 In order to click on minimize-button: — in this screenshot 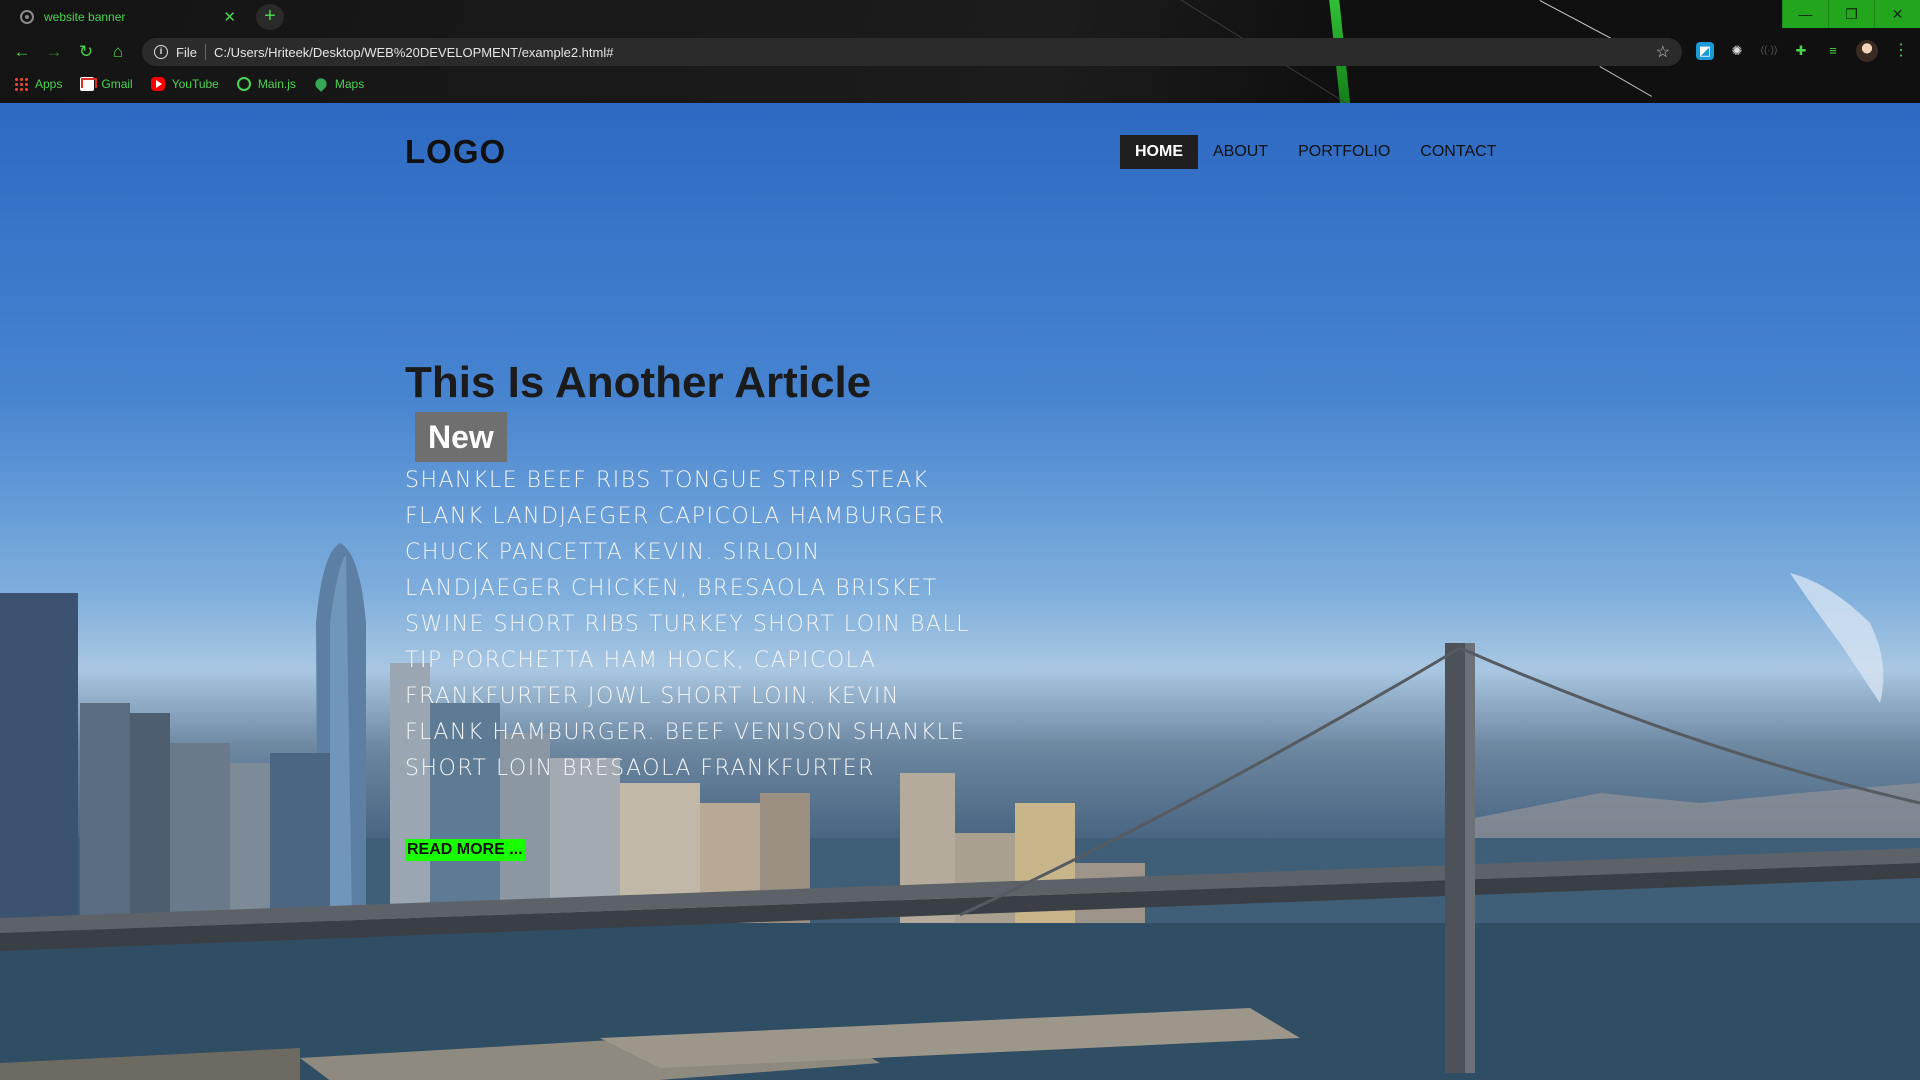, I will do `click(1805, 14)`.